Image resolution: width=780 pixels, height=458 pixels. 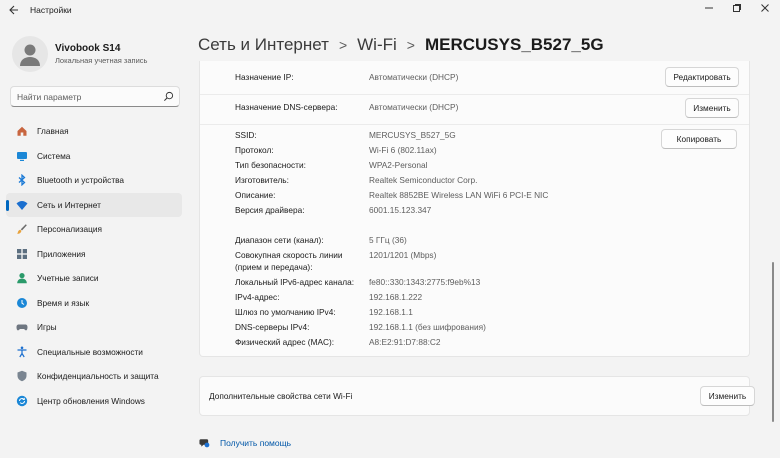 What do you see at coordinates (22, 229) in the screenshot?
I see `brush-icon` at bounding box center [22, 229].